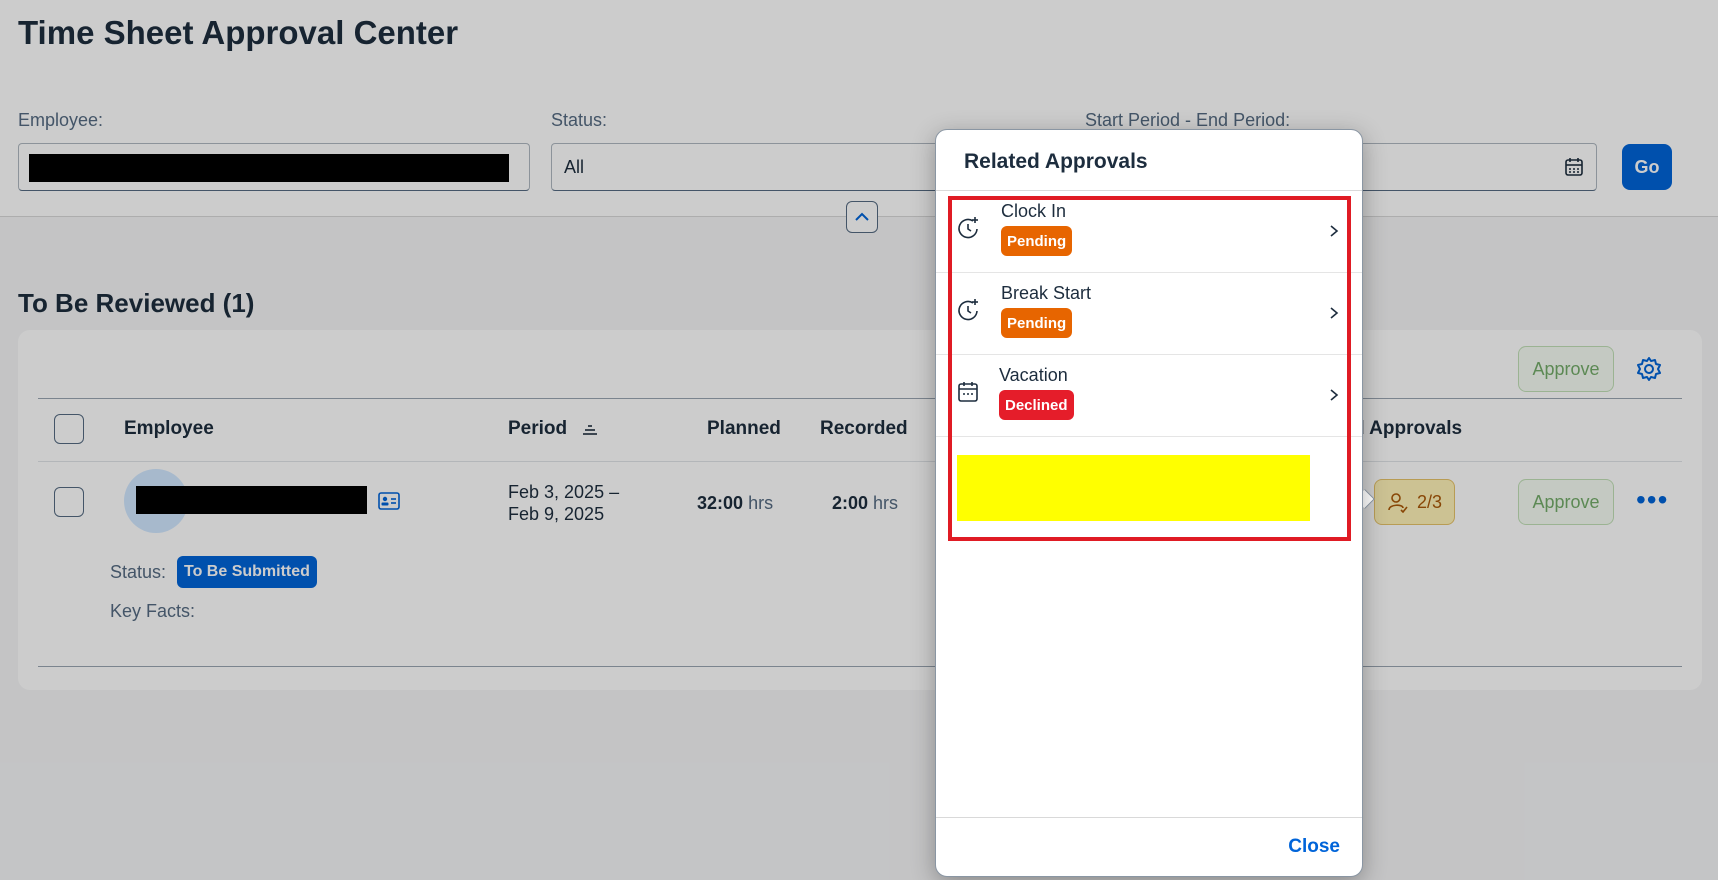  Describe the element at coordinates (1314, 847) in the screenshot. I see `close-button: Close` at that location.